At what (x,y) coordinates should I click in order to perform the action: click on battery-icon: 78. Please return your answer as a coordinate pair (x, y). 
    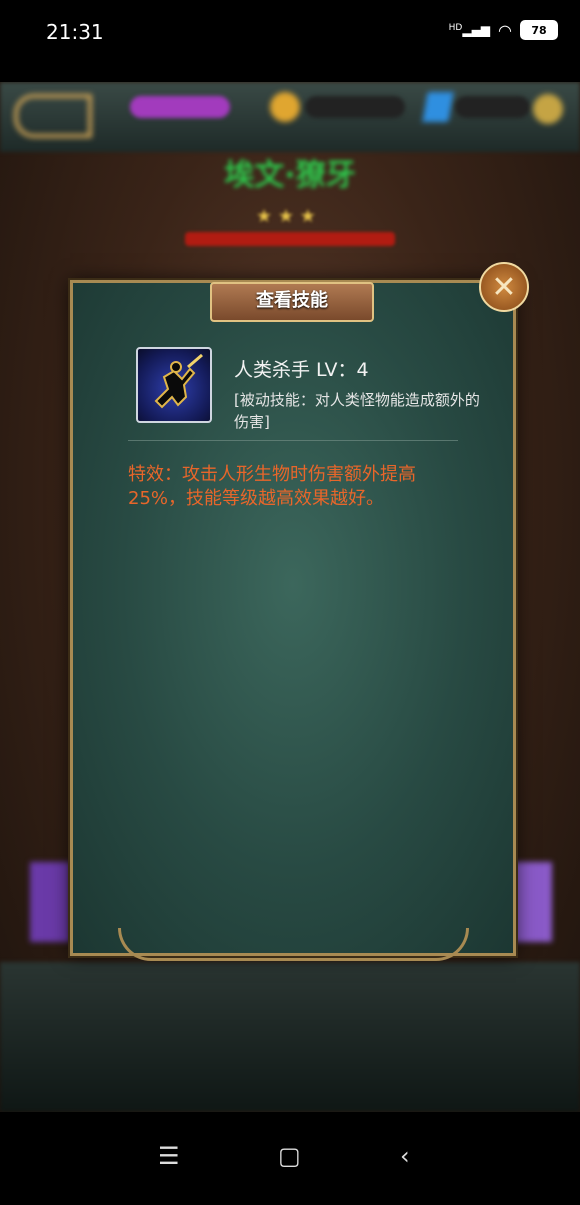
    Looking at the image, I should click on (539, 30).